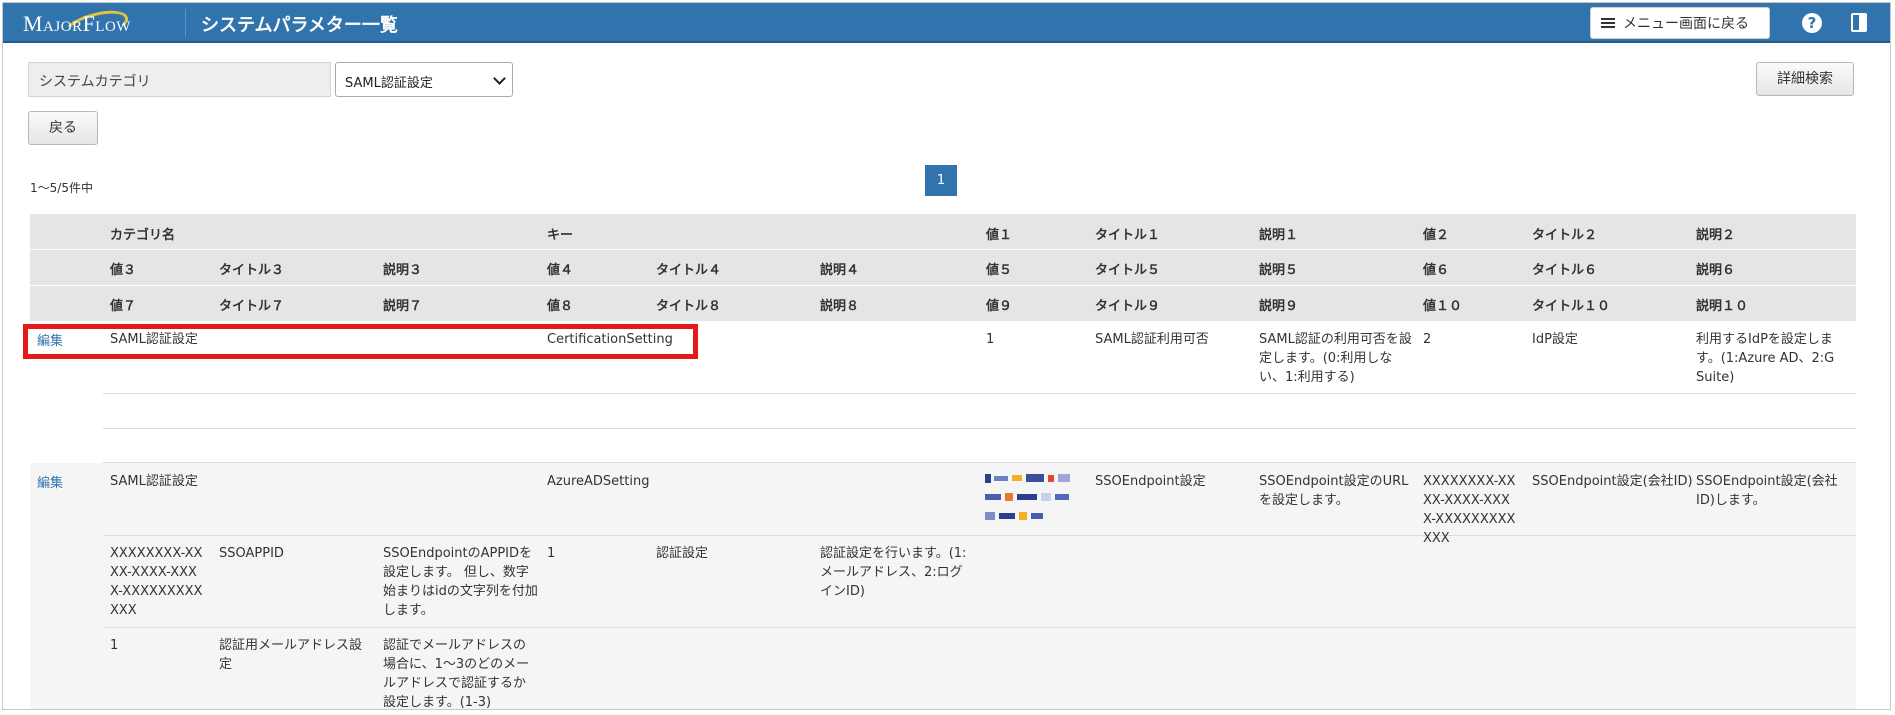  Describe the element at coordinates (1030, 499) in the screenshot. I see `redacted-value` at that location.